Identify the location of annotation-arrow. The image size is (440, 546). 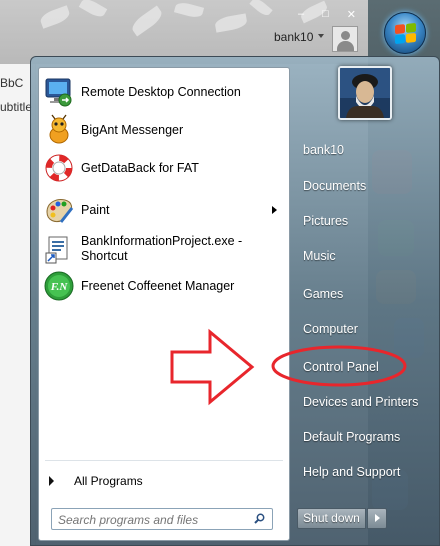
(212, 367).